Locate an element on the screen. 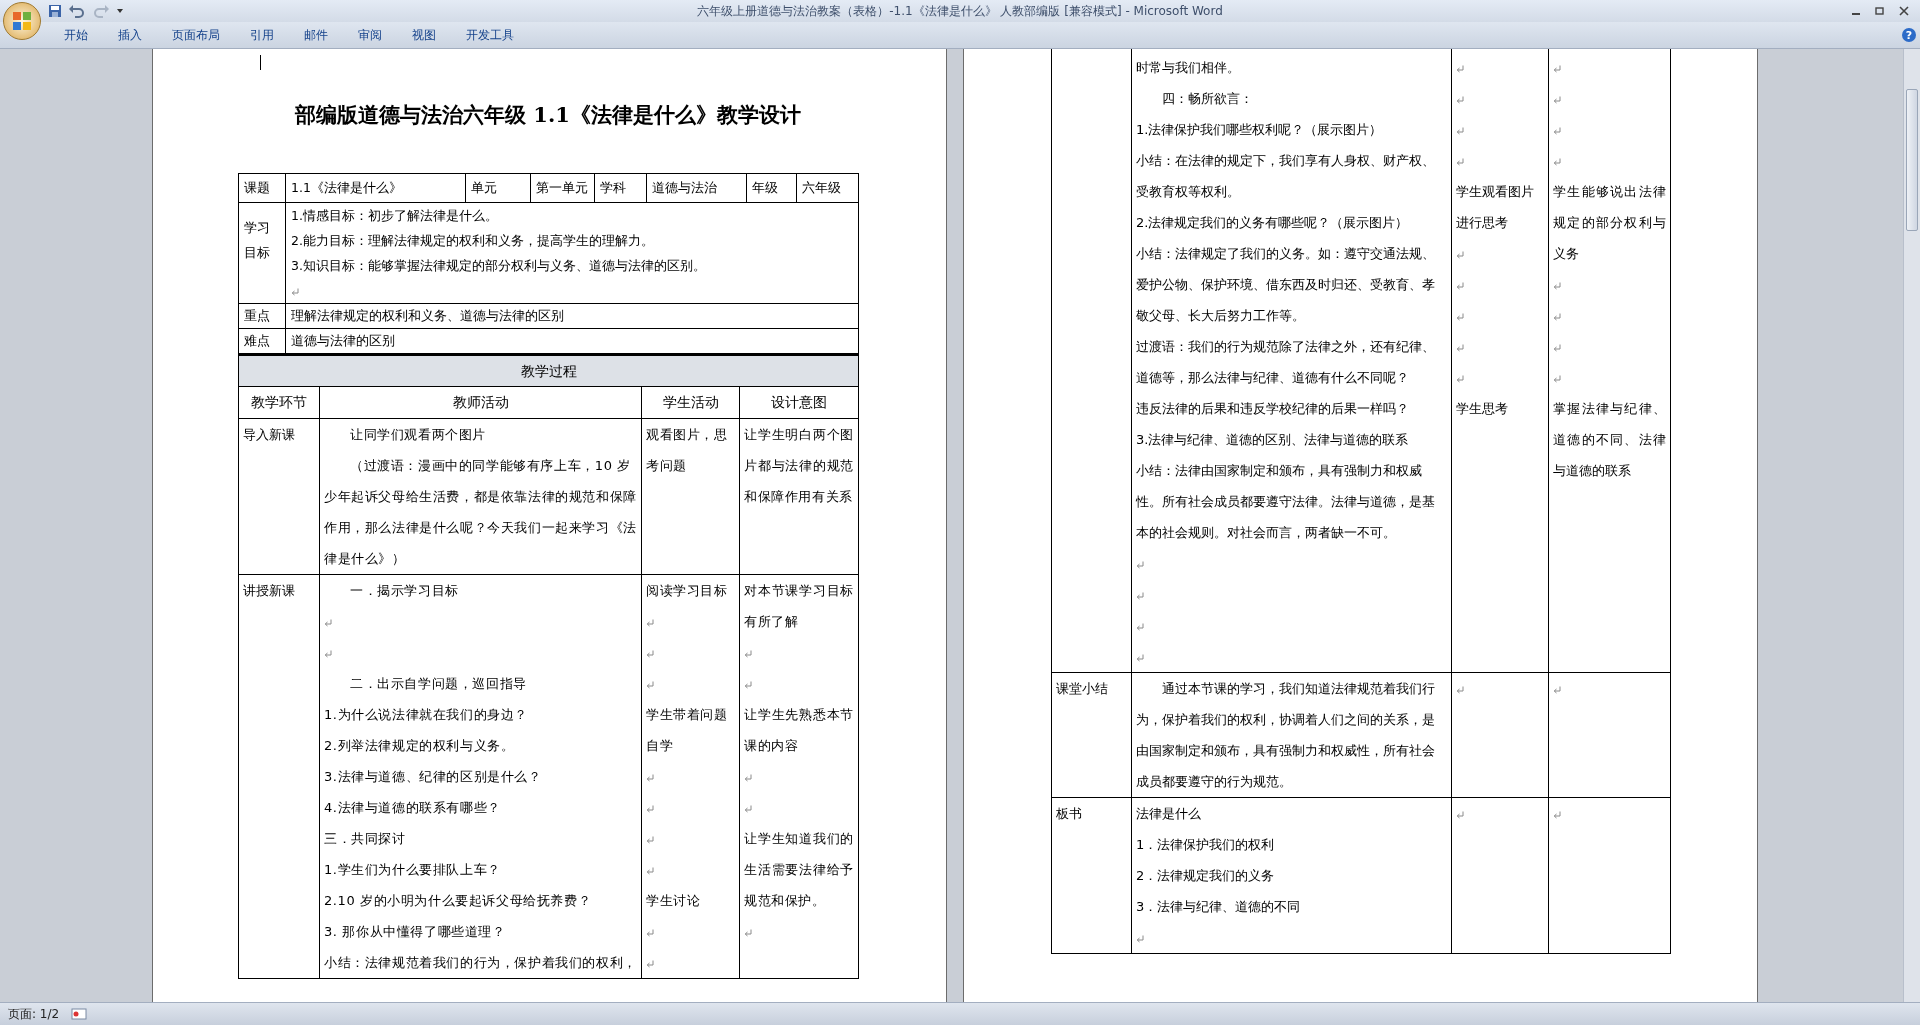 The width and height of the screenshot is (1920, 1025). office-button is located at coordinates (22, 21).